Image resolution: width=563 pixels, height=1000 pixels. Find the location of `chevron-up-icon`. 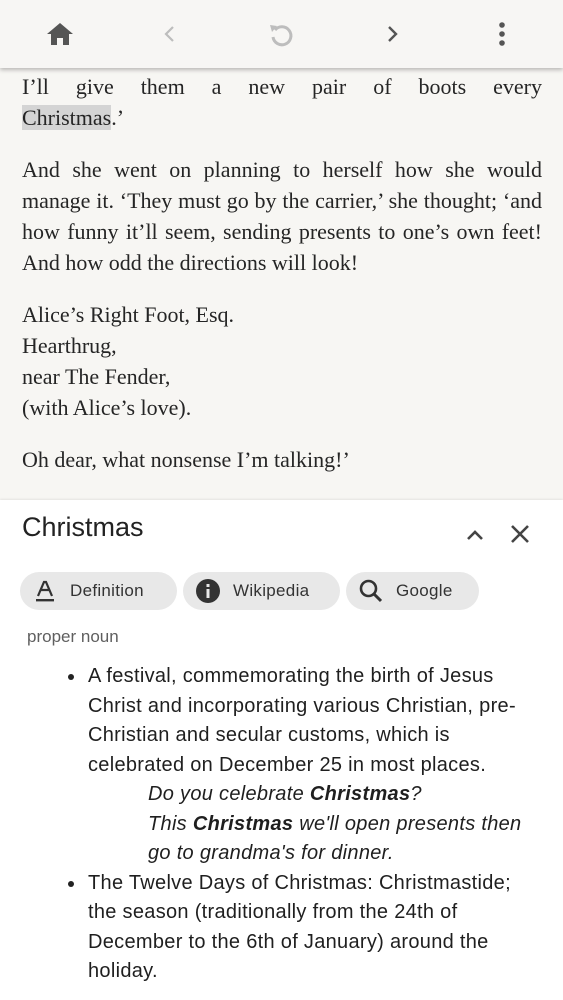

chevron-up-icon is located at coordinates (475, 537).